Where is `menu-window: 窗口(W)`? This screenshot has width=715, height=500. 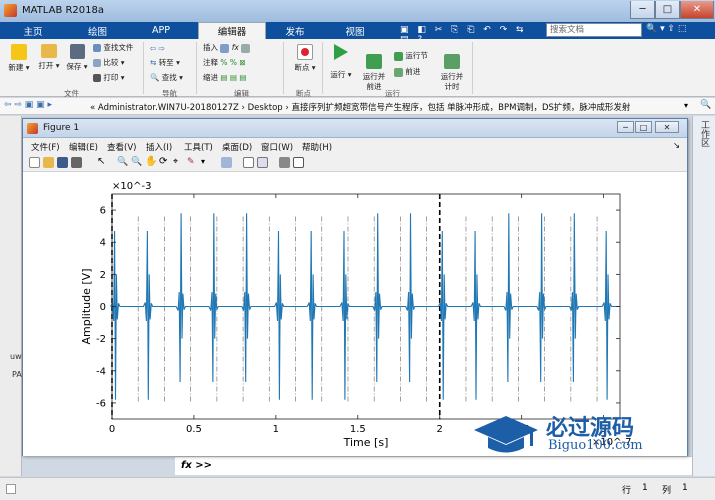
menu-window: 窗口(W) is located at coordinates (277, 147).